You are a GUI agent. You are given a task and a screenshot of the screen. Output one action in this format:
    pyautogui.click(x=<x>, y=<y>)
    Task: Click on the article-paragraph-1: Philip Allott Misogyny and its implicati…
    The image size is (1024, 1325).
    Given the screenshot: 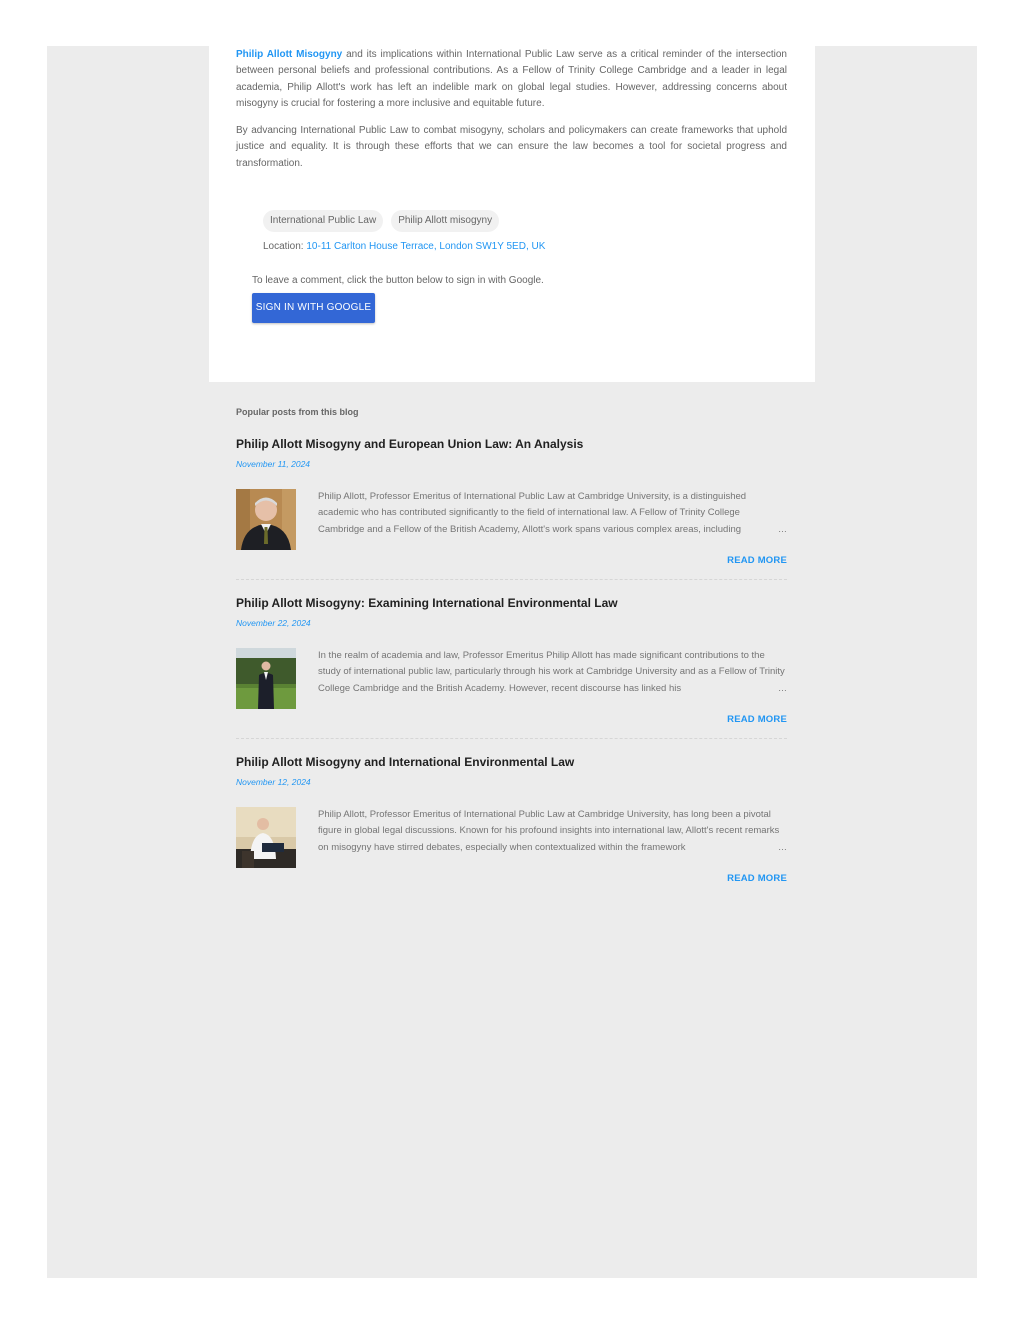 What is the action you would take?
    pyautogui.click(x=511, y=79)
    